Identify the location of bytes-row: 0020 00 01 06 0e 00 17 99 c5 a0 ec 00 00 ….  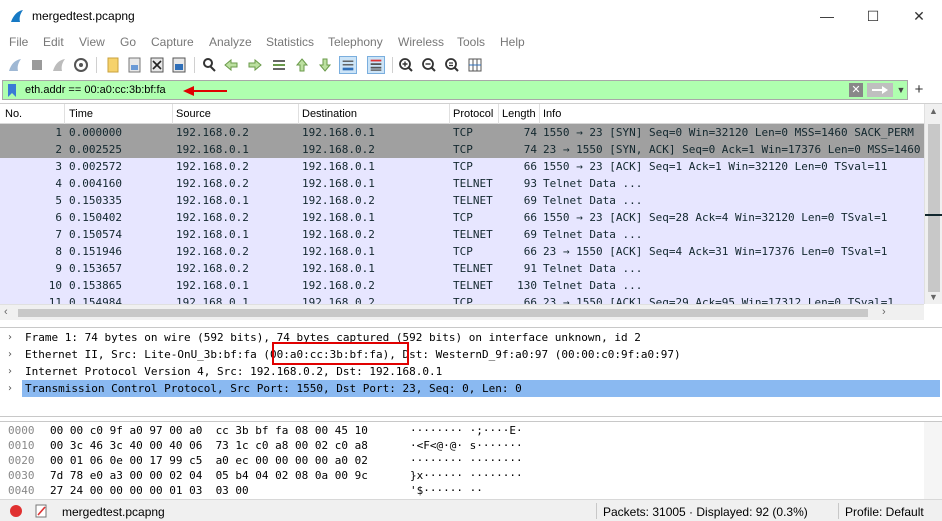
(460, 460).